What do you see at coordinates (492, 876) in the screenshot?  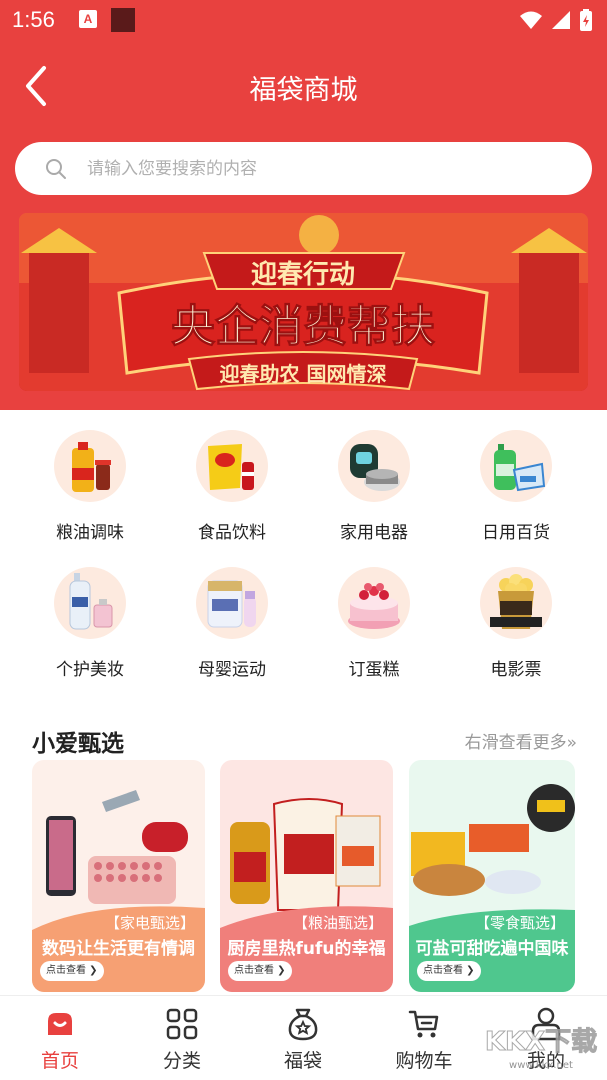 I see `featured-card-snacks: 【零食甄选】 可盐可甜吃遍中国味 点击查看 ❯` at bounding box center [492, 876].